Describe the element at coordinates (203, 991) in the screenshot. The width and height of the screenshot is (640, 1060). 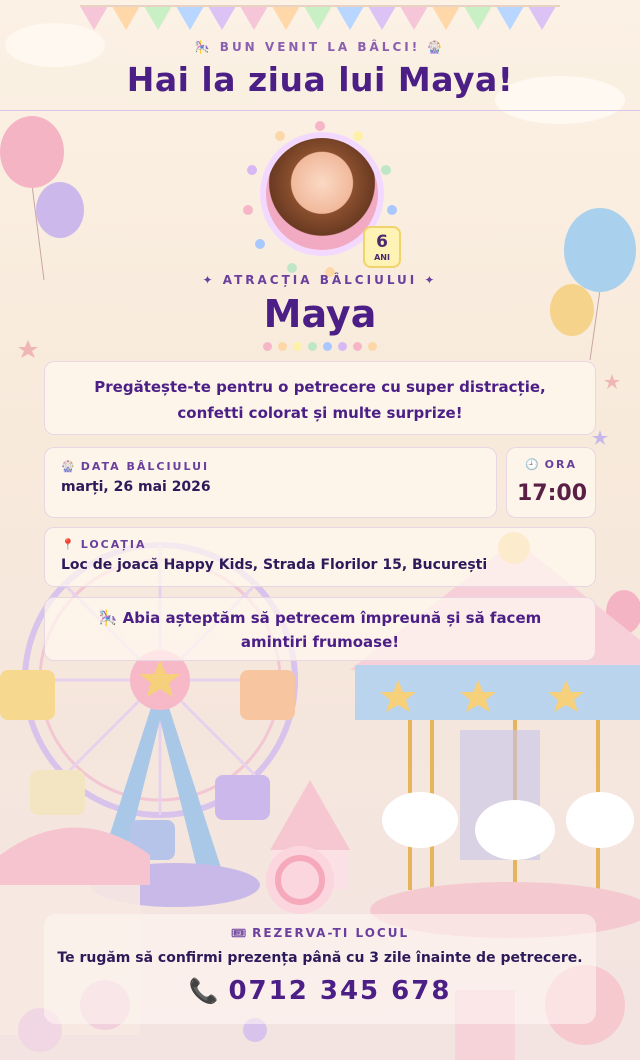
I see `phone-icon: 📞` at that location.